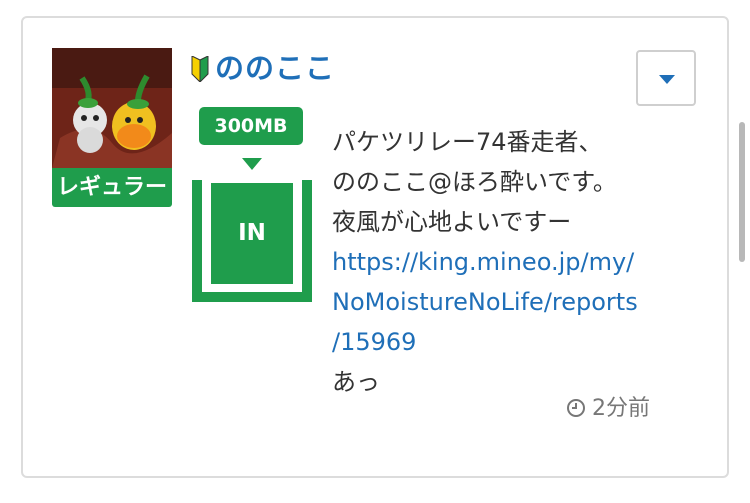  I want to click on message-line: 夜風が心地よいですー, so click(452, 222).